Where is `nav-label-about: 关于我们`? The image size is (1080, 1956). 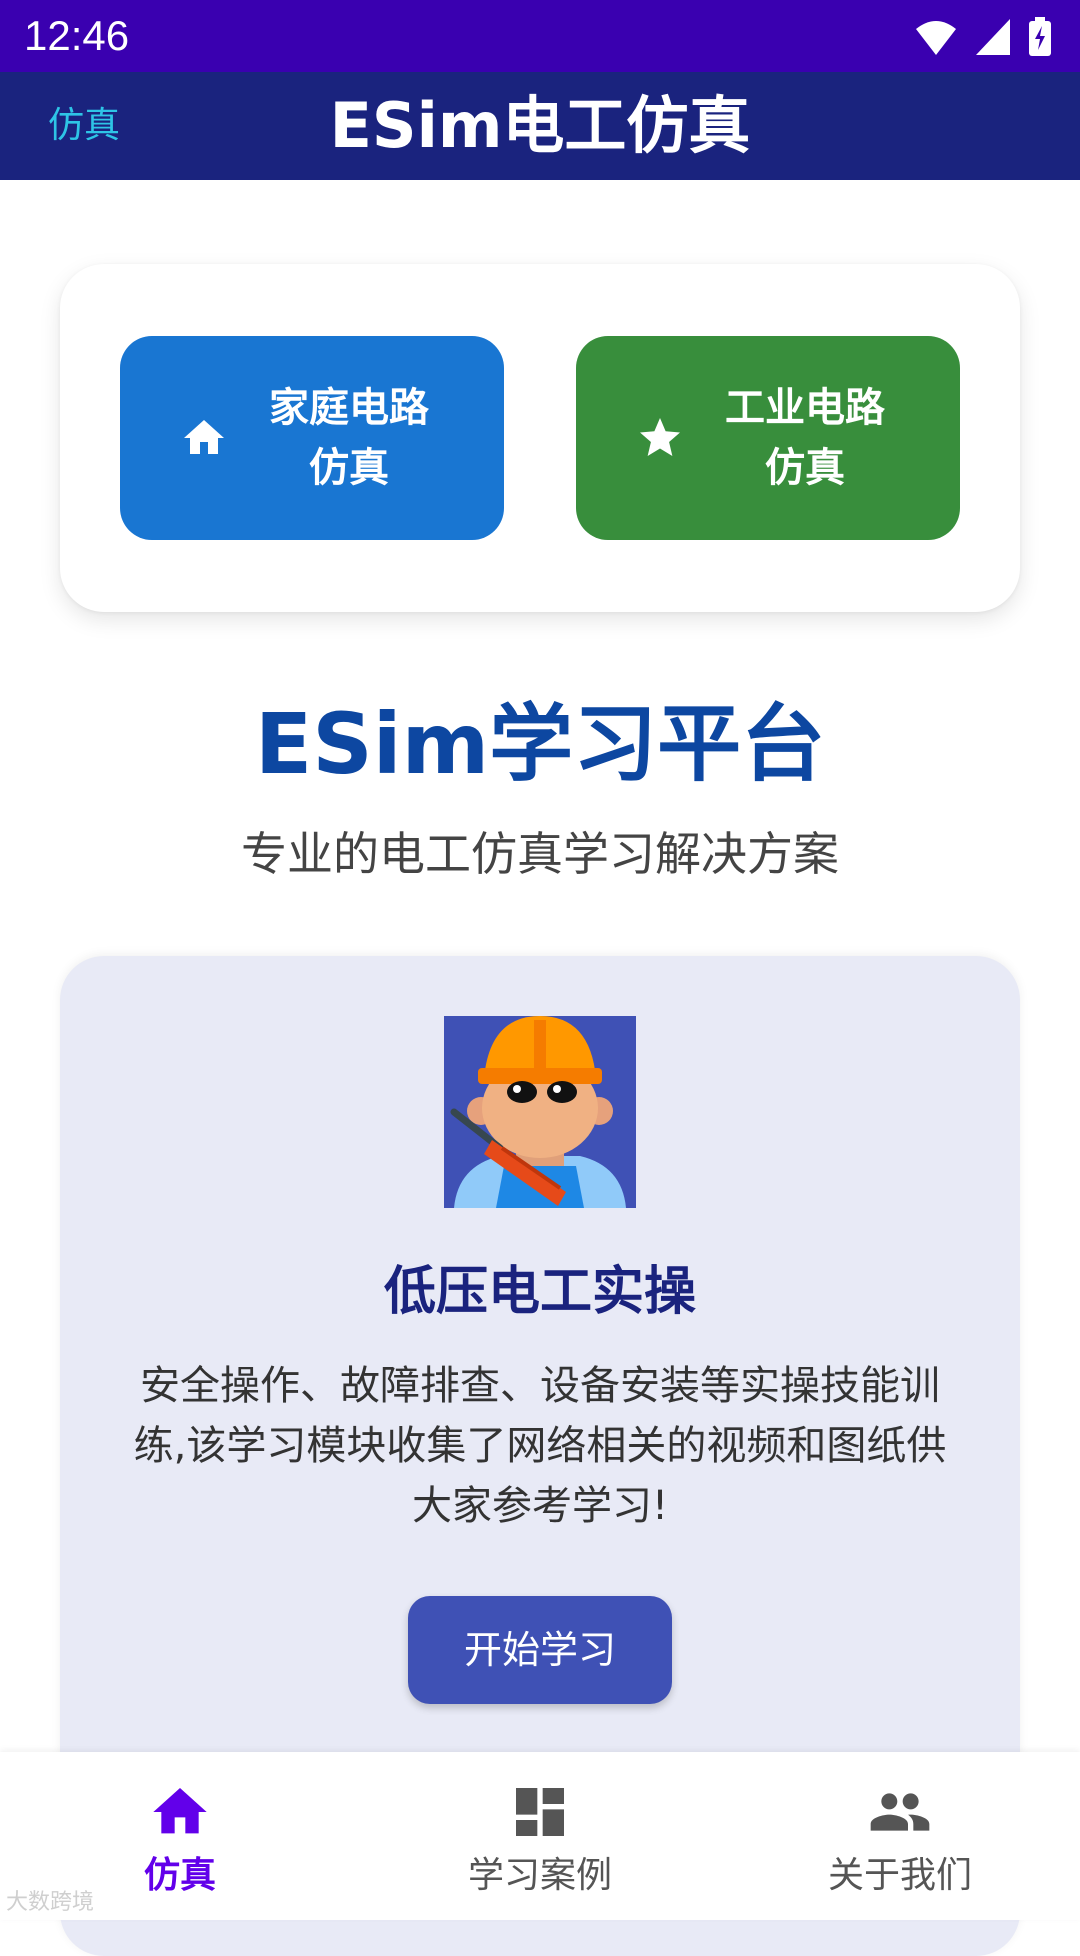
nav-label-about: 关于我们 is located at coordinates (899, 1875).